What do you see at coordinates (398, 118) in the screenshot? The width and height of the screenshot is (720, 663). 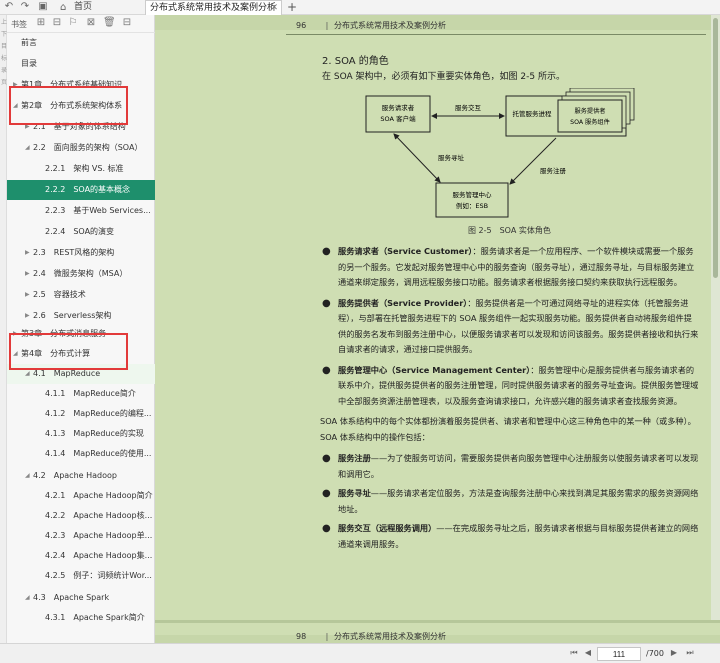 I see `requester-sublabel: SOA 客户端` at bounding box center [398, 118].